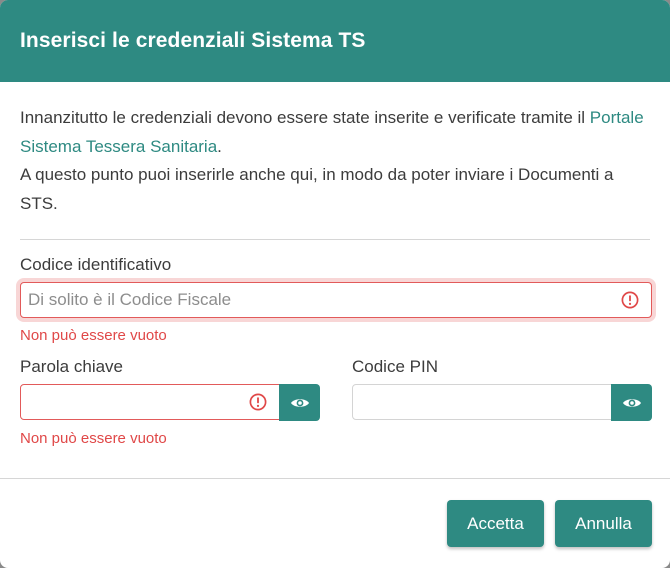 The height and width of the screenshot is (568, 670). What do you see at coordinates (335, 478) in the screenshot?
I see `footer-divider` at bounding box center [335, 478].